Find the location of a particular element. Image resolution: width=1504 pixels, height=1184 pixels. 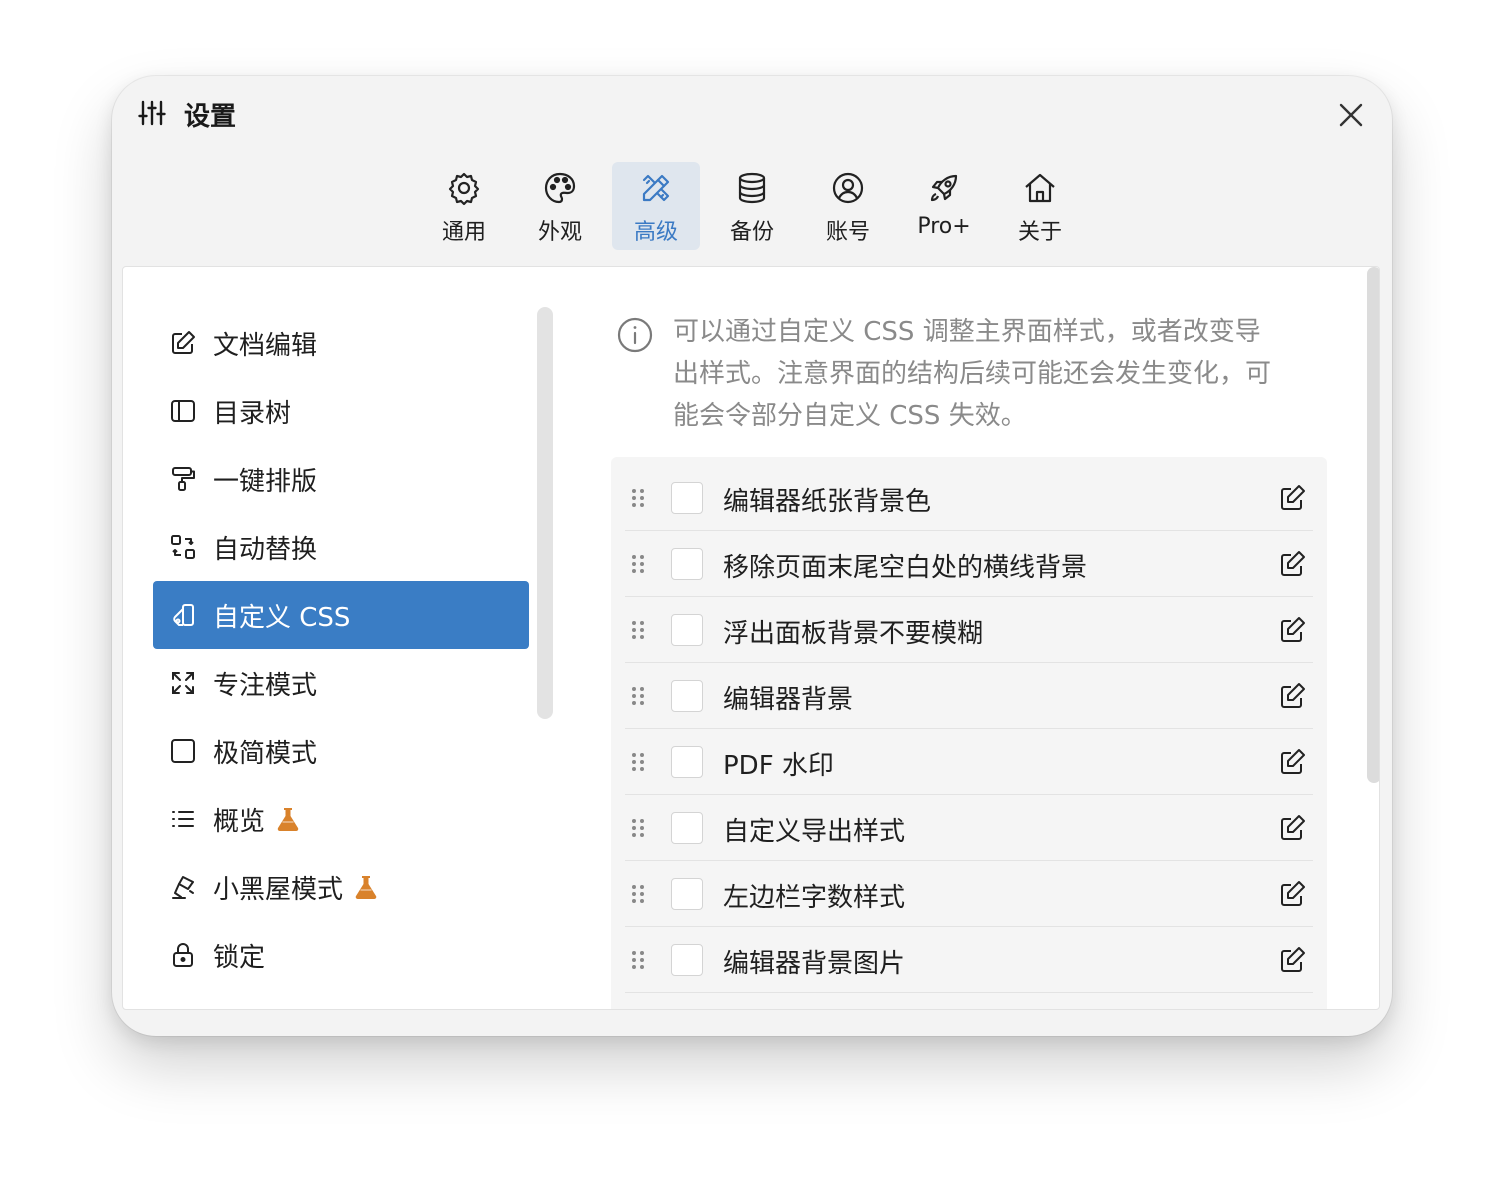

tab-backup: 备份 is located at coordinates (752, 206).